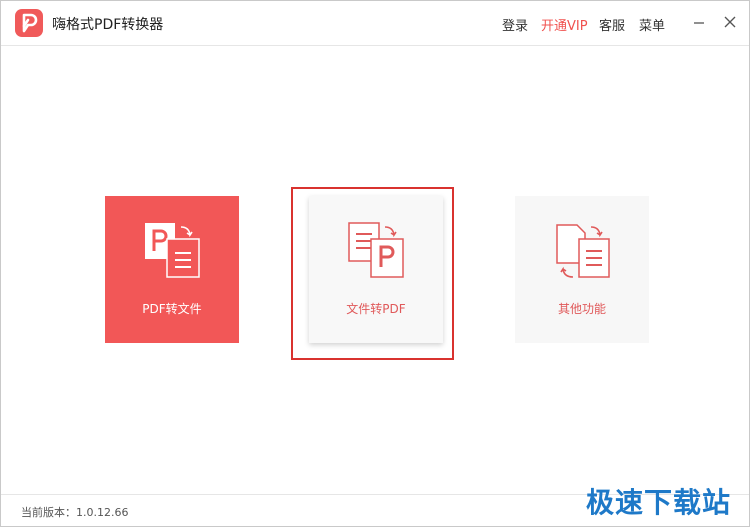  Describe the element at coordinates (583, 251) in the screenshot. I see `other-functions-icon` at that location.